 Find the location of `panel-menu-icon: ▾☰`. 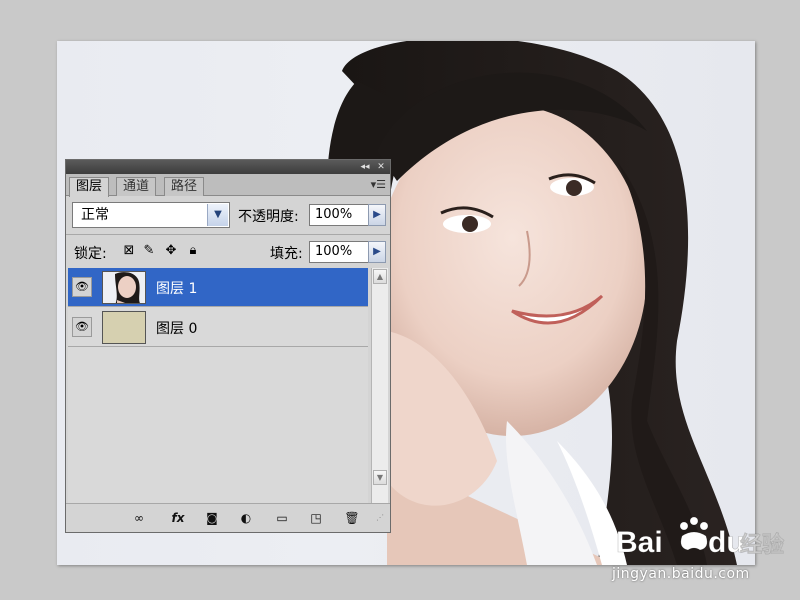

panel-menu-icon: ▾☰ is located at coordinates (378, 184).